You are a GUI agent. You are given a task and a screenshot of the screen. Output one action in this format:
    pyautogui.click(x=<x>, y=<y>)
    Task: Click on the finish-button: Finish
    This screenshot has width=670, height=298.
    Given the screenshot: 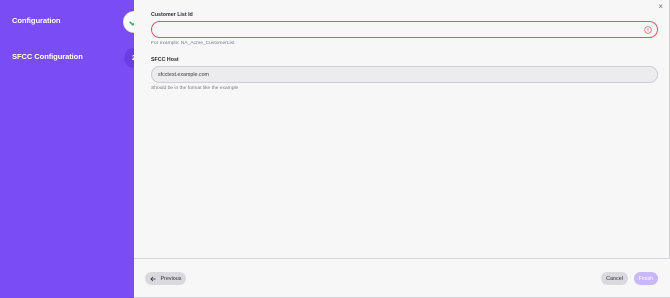 What is the action you would take?
    pyautogui.click(x=646, y=278)
    